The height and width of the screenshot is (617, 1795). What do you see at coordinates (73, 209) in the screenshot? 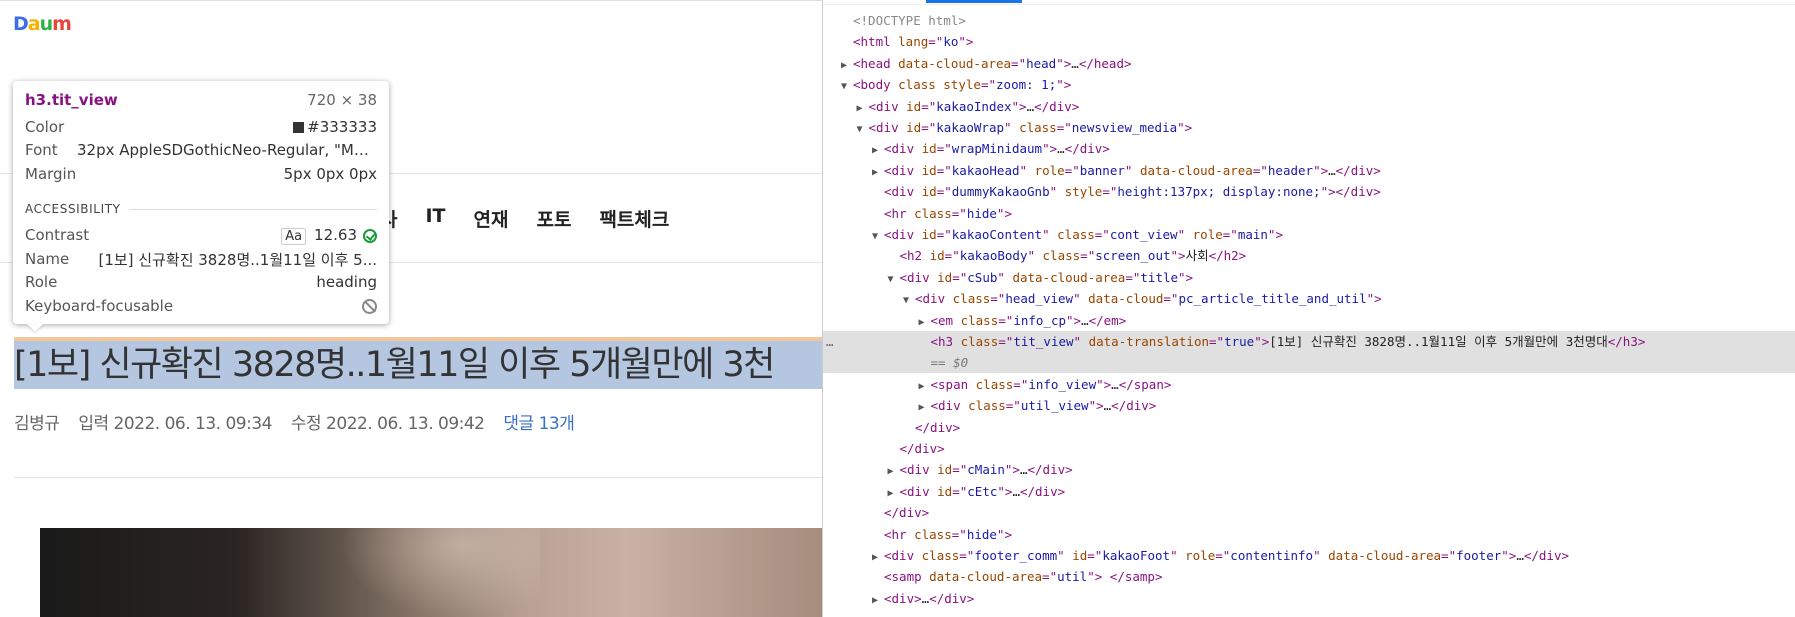
I see `accessibility-heading: ACCESSIBILITY` at bounding box center [73, 209].